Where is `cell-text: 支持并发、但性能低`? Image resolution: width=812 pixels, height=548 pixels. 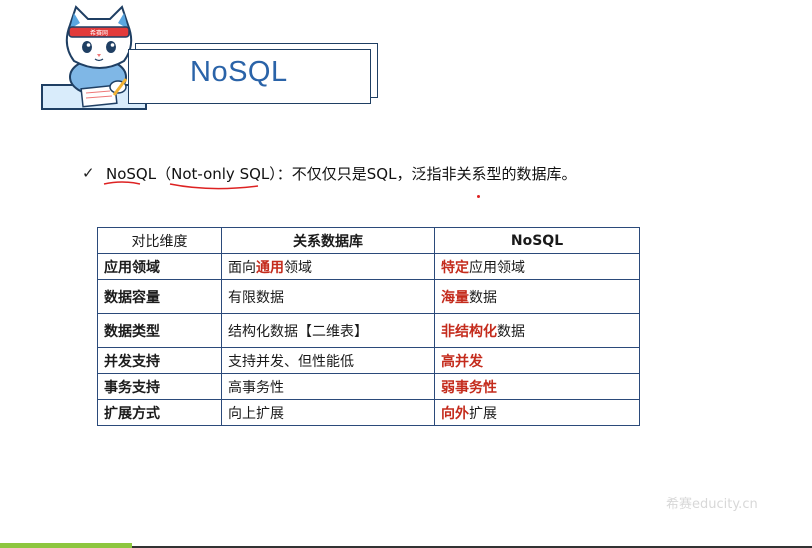
cell-text: 支持并发、但性能低 is located at coordinates (291, 361).